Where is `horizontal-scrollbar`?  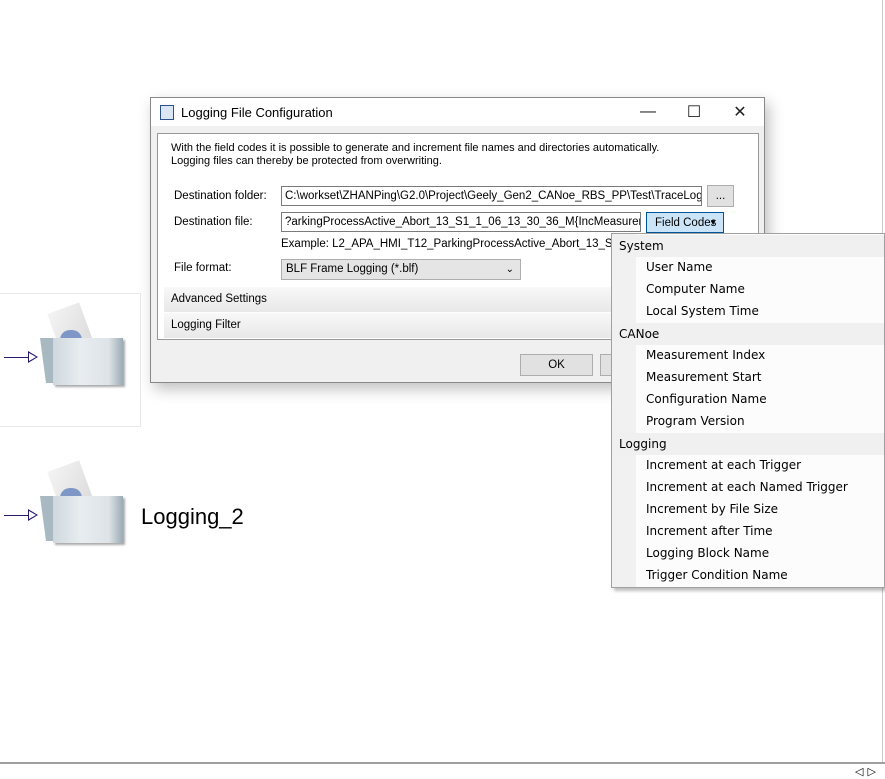
horizontal-scrollbar is located at coordinates (442, 763).